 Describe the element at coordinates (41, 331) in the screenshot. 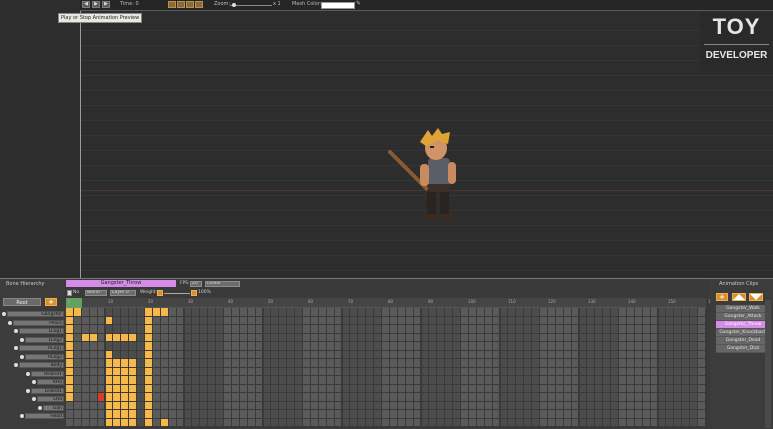

I see `bone-item: LLeg1` at that location.